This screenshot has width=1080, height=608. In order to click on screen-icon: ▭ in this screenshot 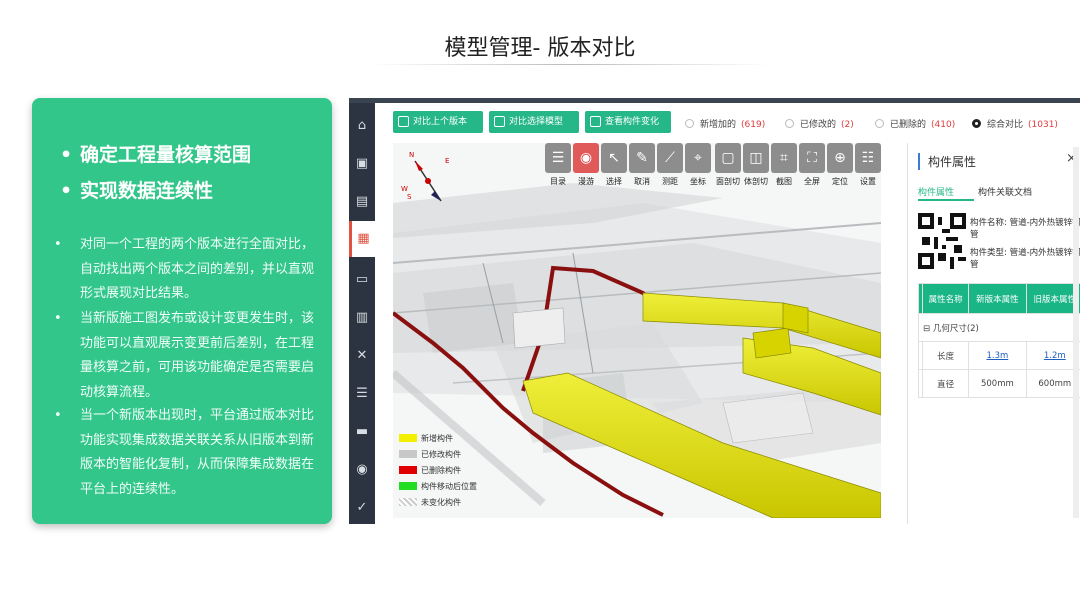, I will do `click(362, 280)`.